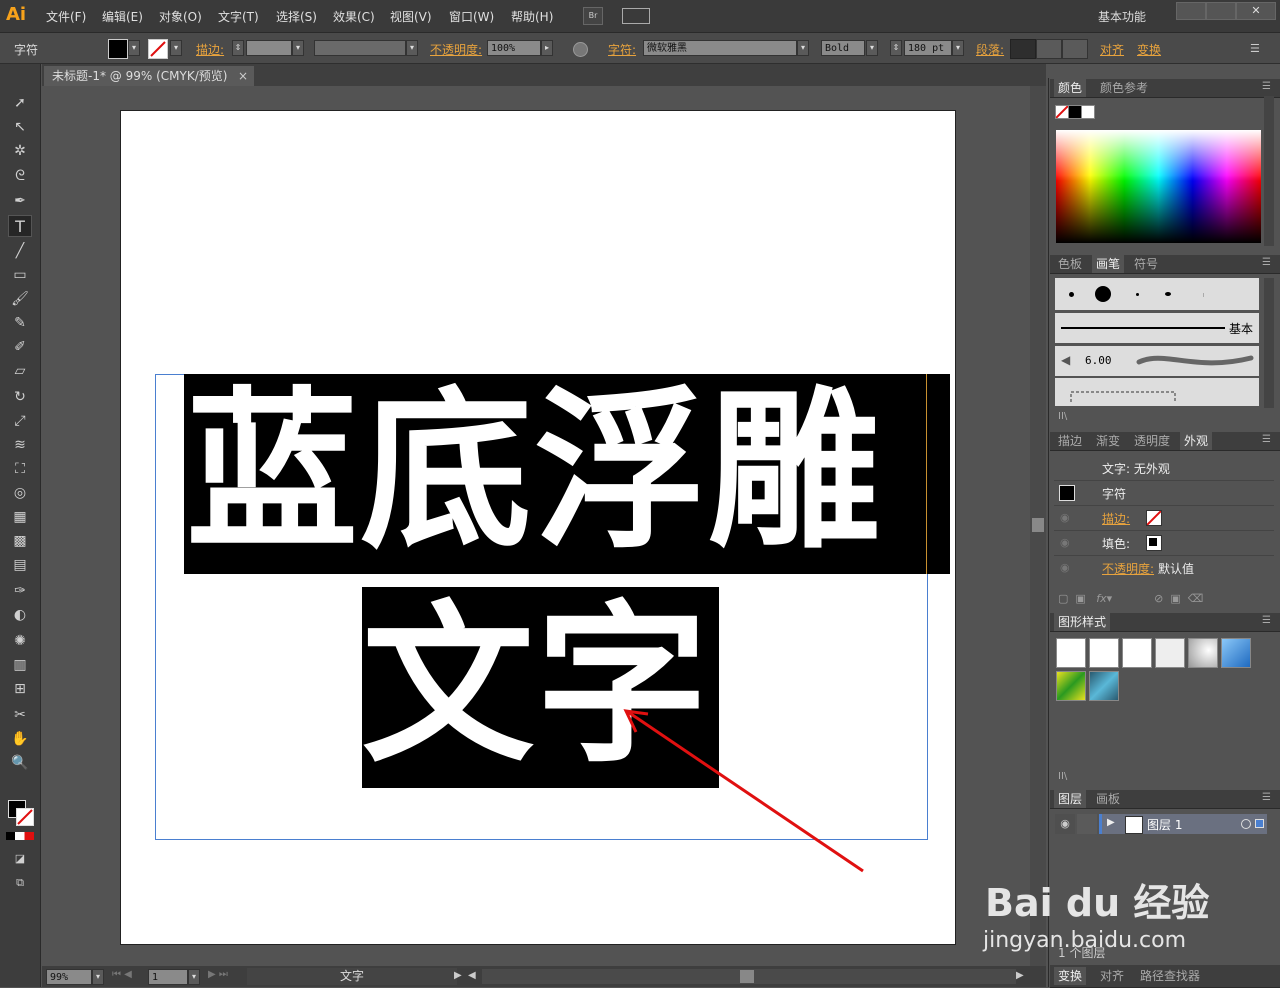  I want to click on close-window-icon: ✕, so click(1256, 11).